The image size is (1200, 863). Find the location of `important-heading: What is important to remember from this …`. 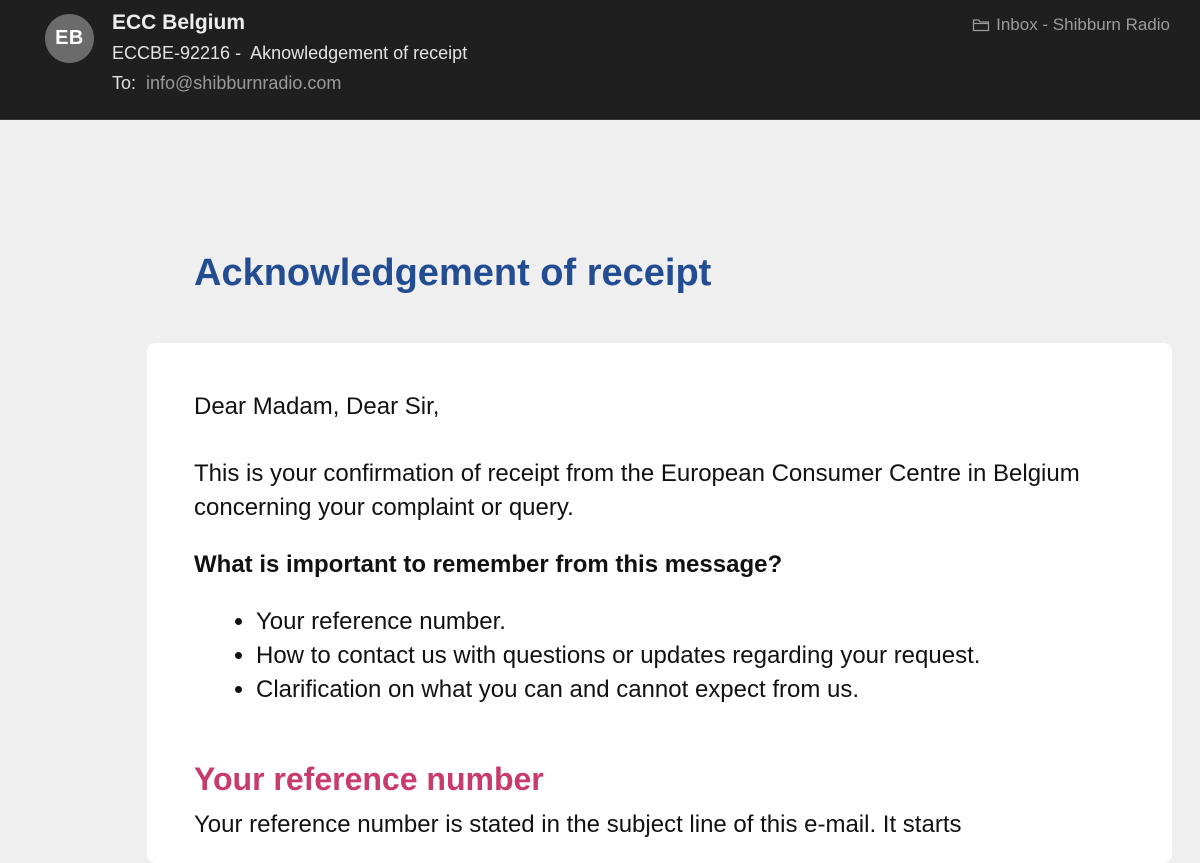

important-heading: What is important to remember from this … is located at coordinates (488, 564).